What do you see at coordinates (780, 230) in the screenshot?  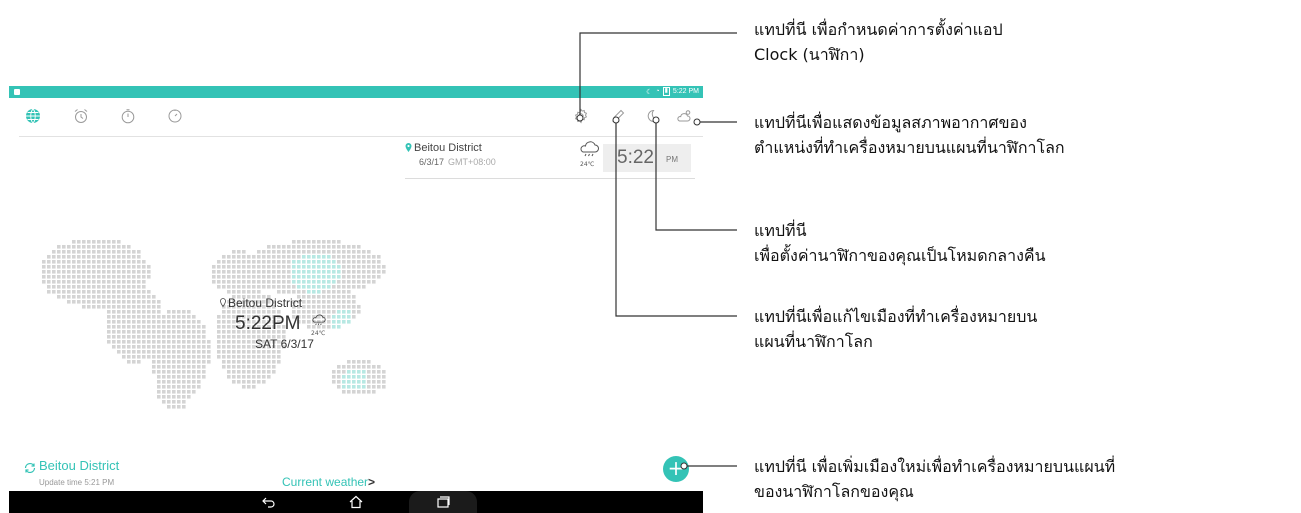 I see `callout-line: แทปที่นี` at bounding box center [780, 230].